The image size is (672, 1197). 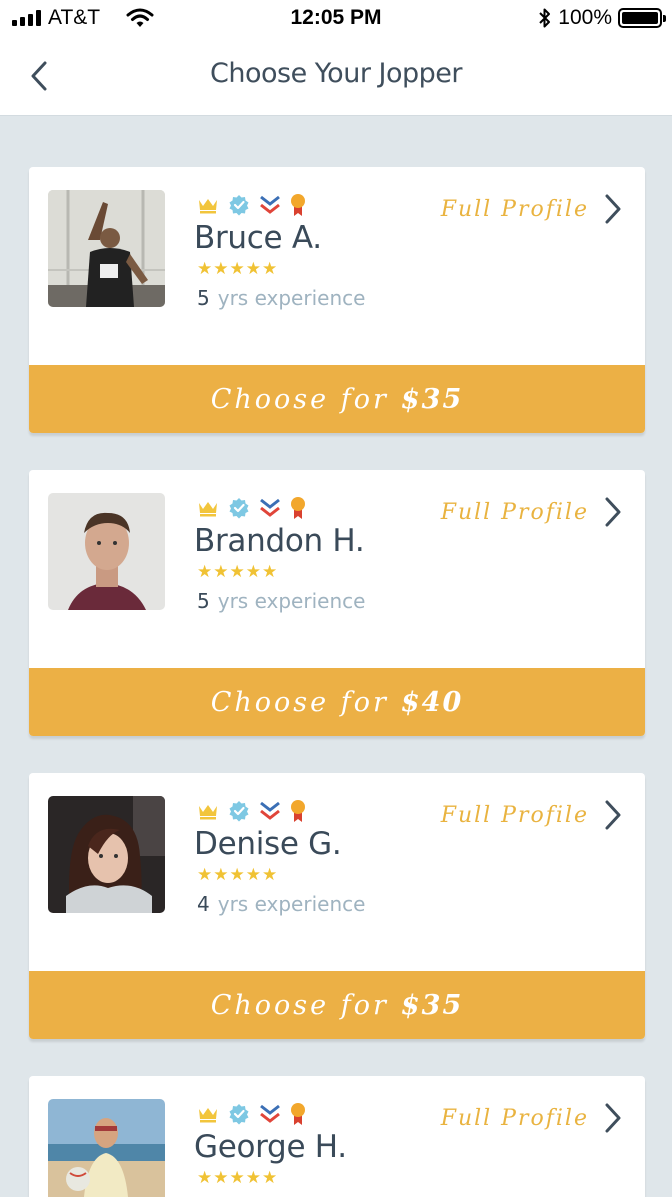 I want to click on page-title: Choose Your Jopper, so click(x=336, y=73).